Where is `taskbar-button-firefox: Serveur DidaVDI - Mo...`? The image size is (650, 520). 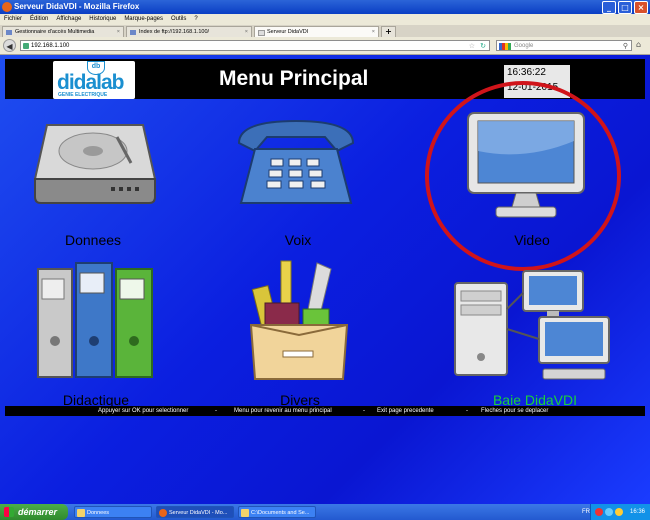 taskbar-button-firefox: Serveur DidaVDI - Mo... is located at coordinates (195, 512).